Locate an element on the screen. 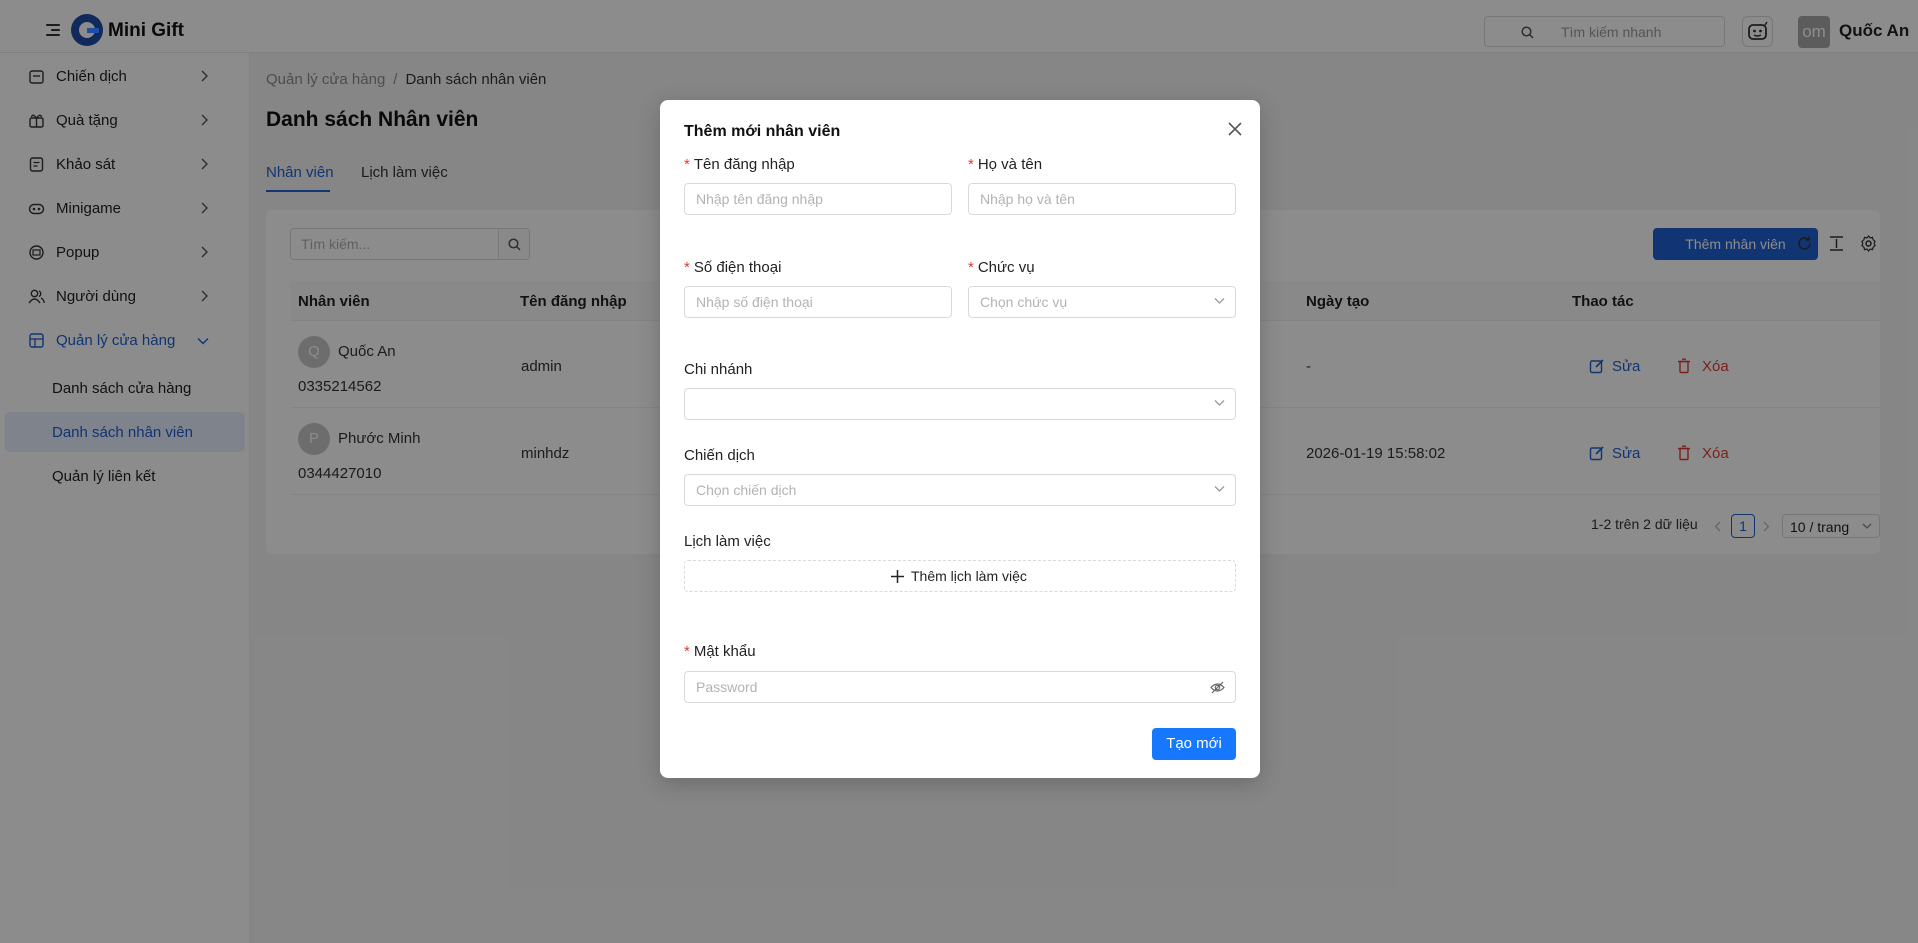 The image size is (1918, 943). username-placeholder: Nhập tên đăng nhập is located at coordinates (759, 199).